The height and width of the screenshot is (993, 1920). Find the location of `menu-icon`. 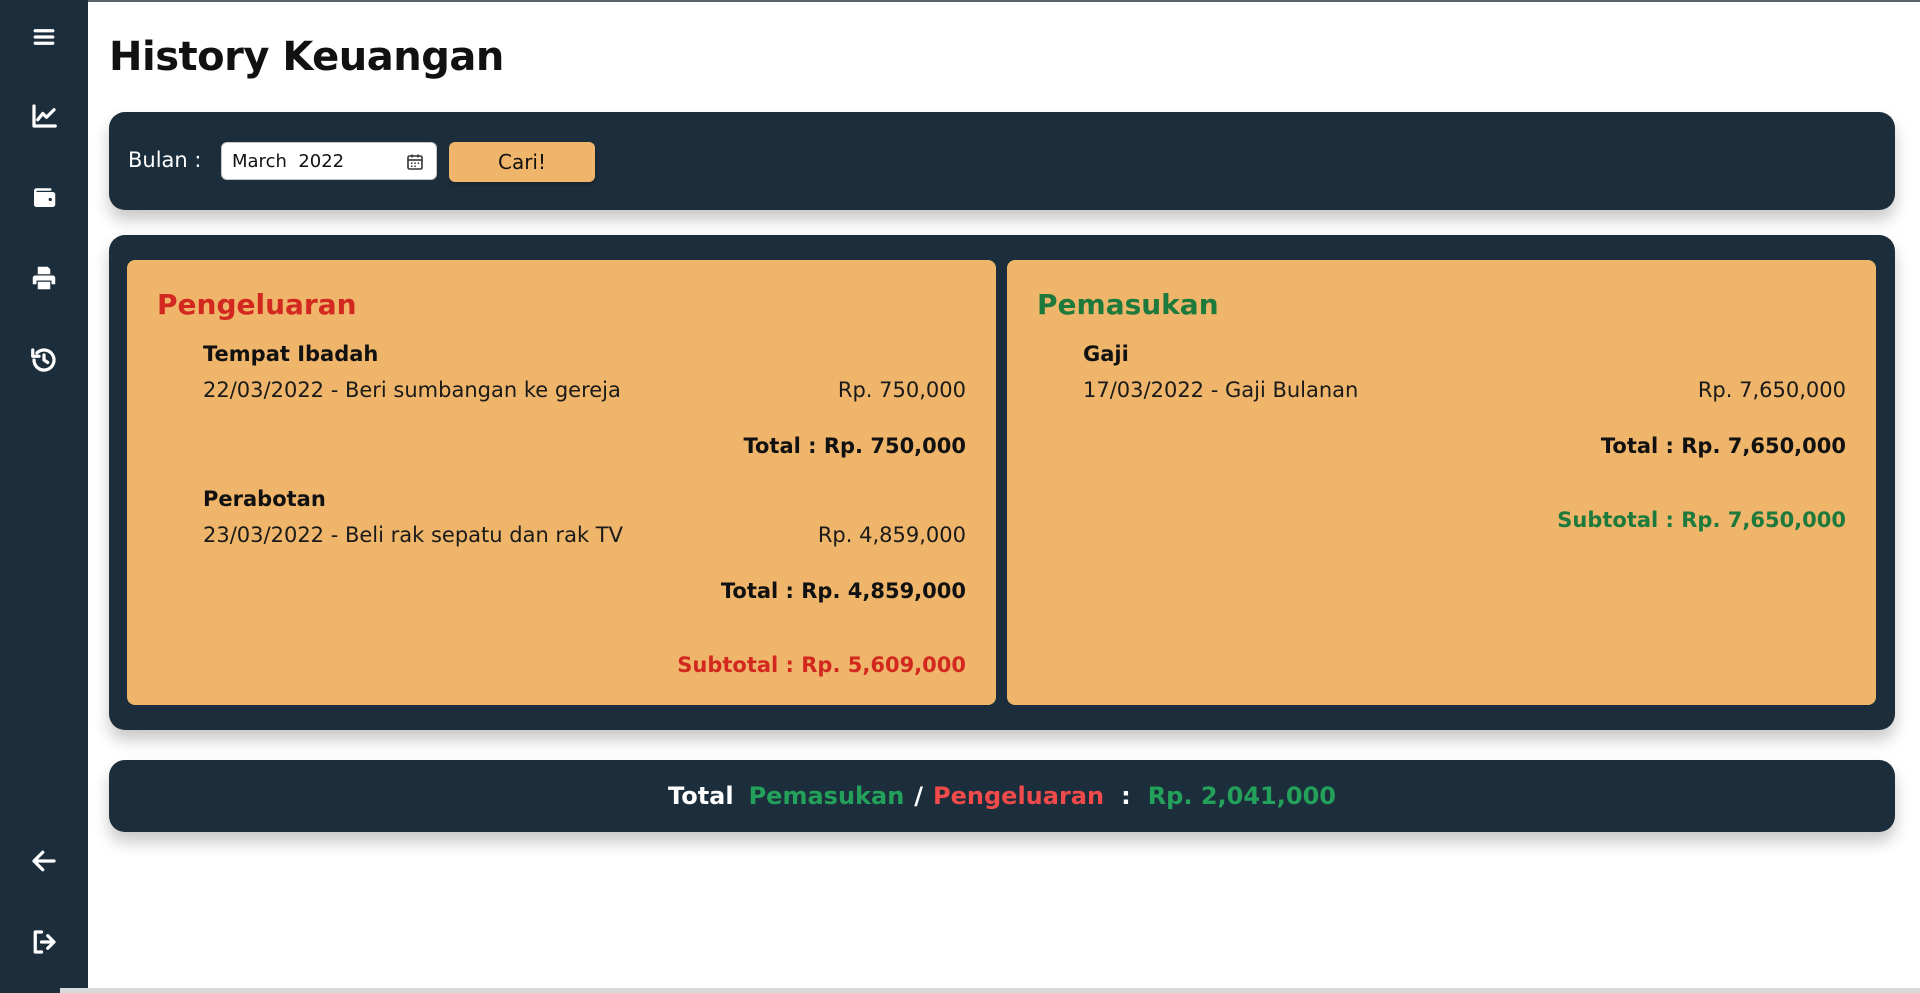

menu-icon is located at coordinates (44, 37).